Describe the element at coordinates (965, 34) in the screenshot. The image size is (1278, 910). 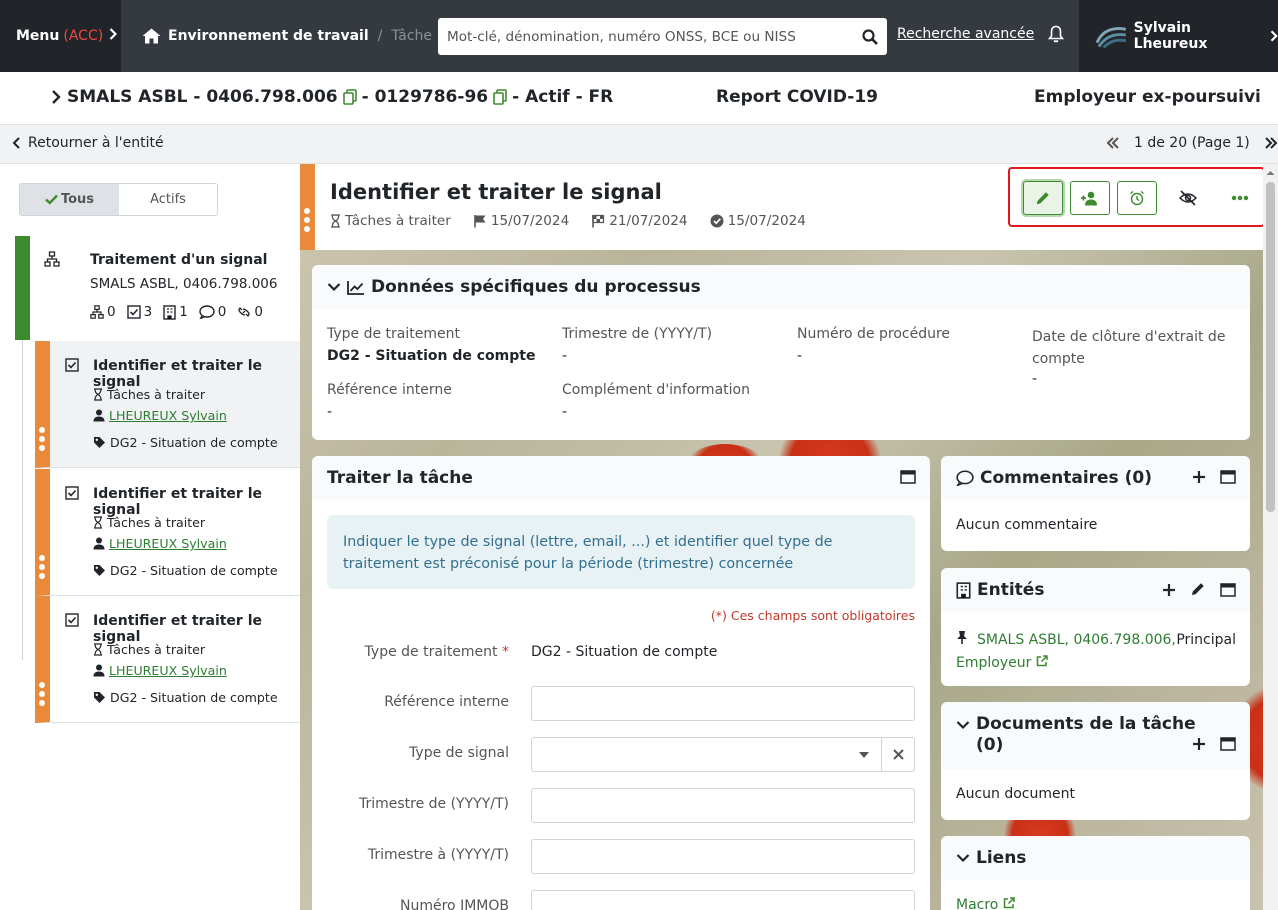
I see `advanced-search-link: Recherche avancée` at that location.